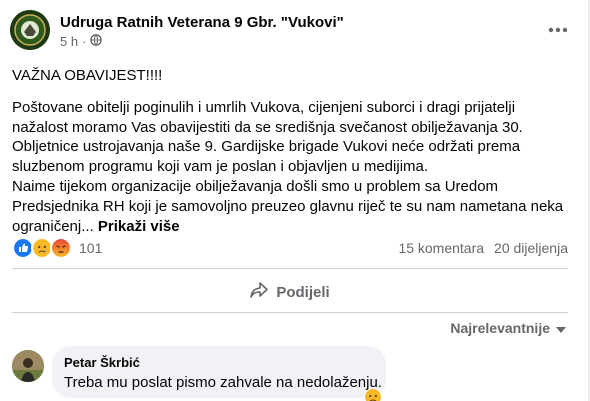 The width and height of the screenshot is (590, 401). Describe the element at coordinates (139, 226) in the screenshot. I see `see-more-link: Prikaži više` at that location.